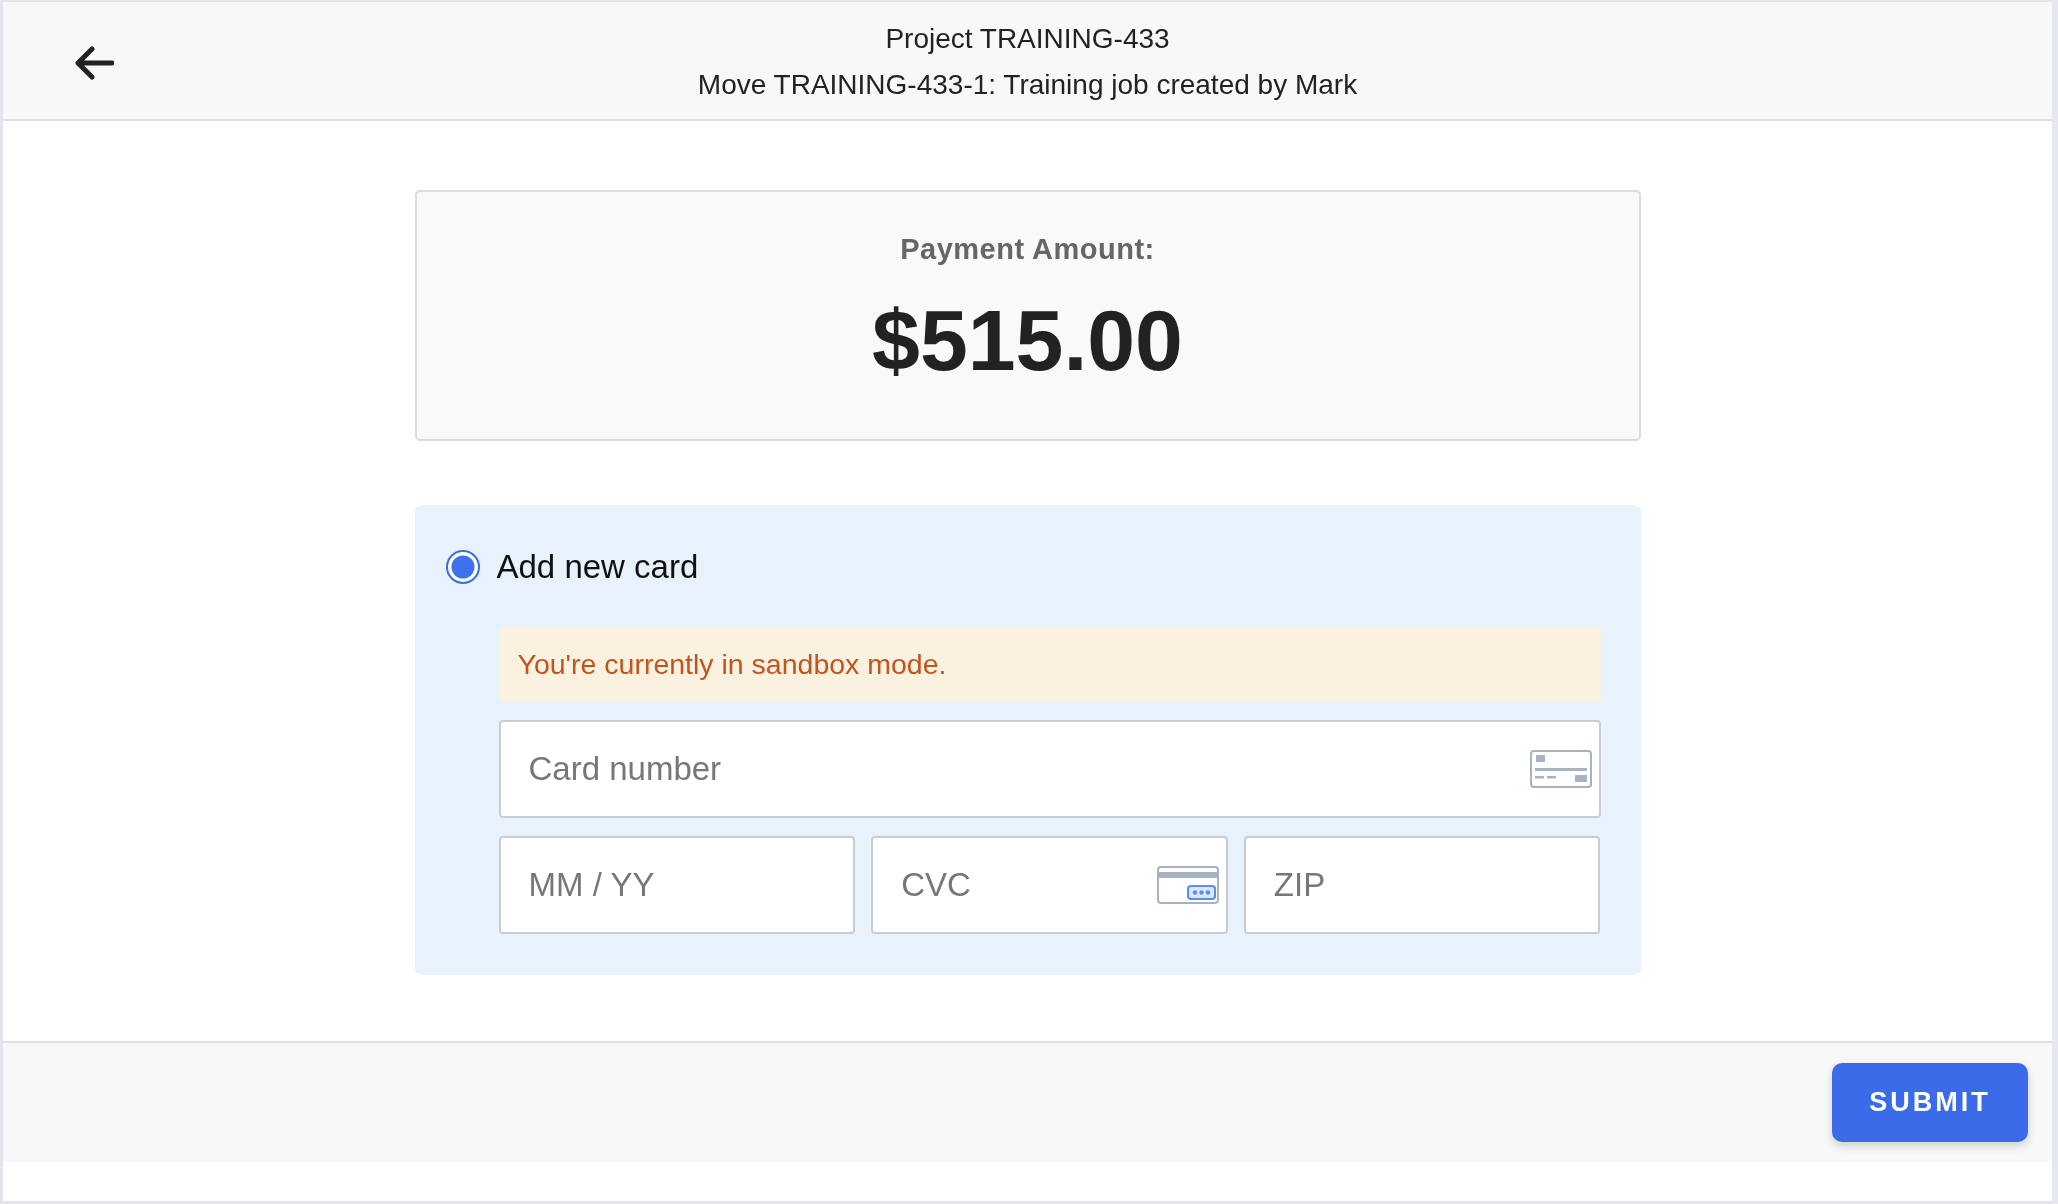  I want to click on card-back-icon, so click(1187, 885).